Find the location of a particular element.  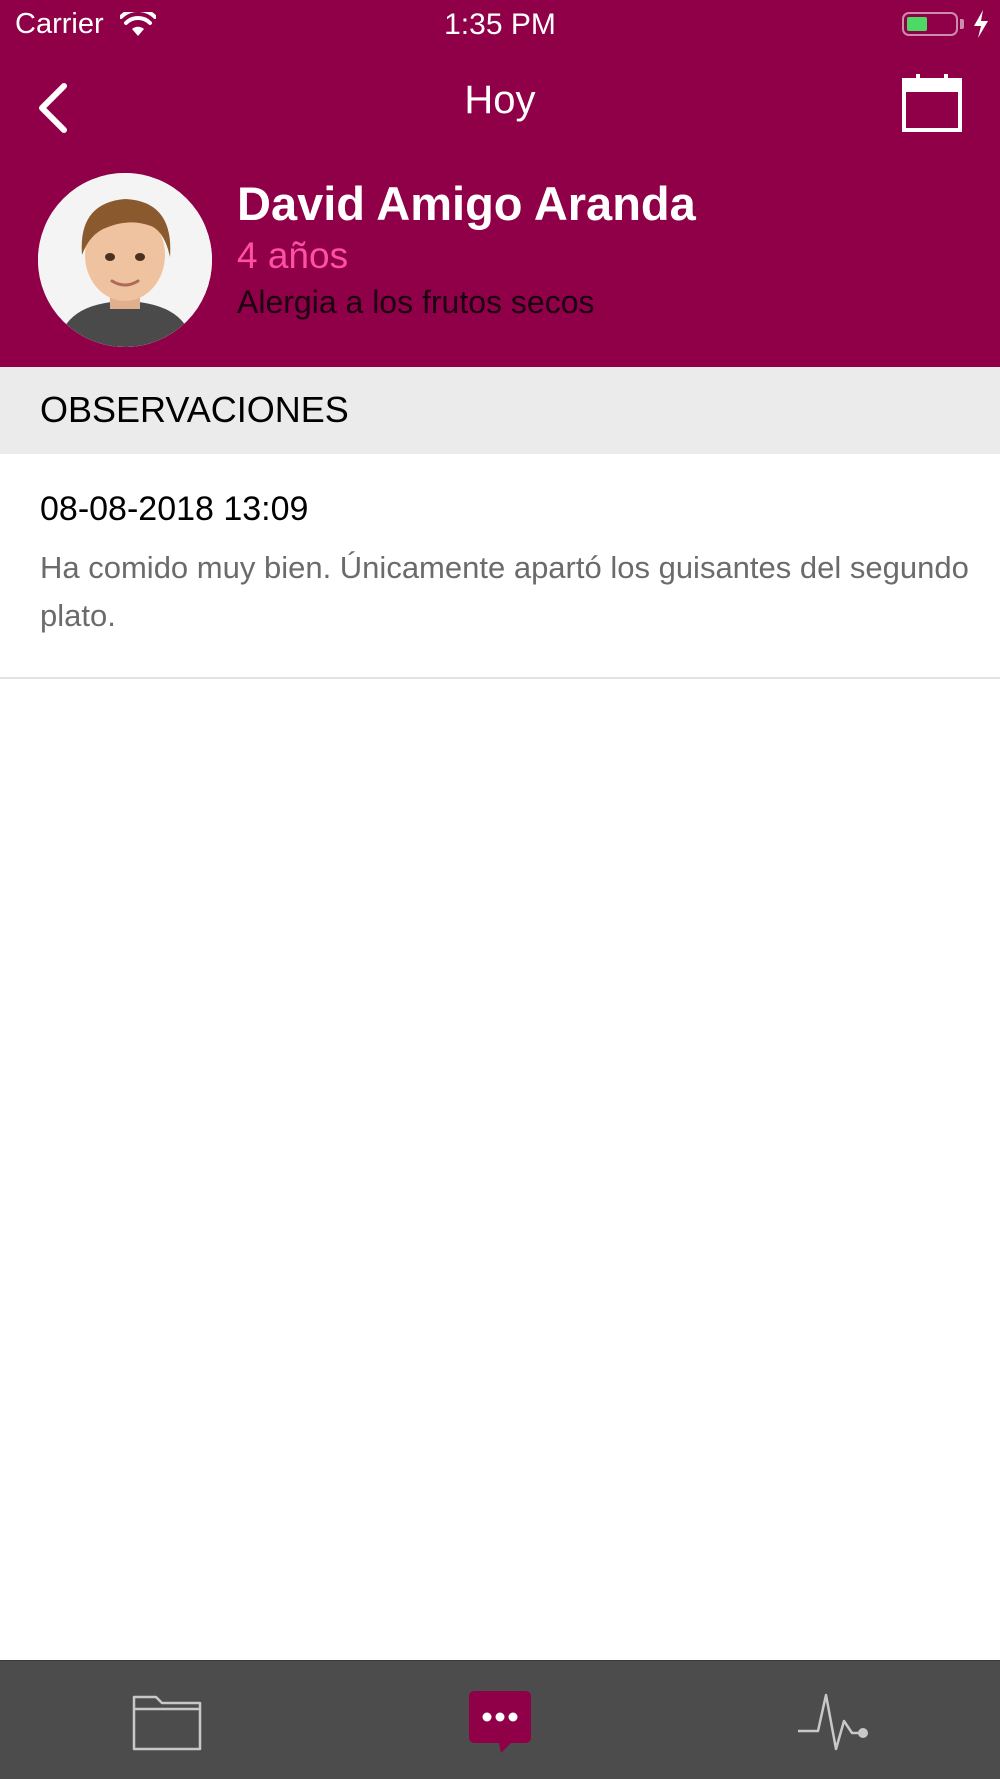

tab-bar is located at coordinates (500, 1719).